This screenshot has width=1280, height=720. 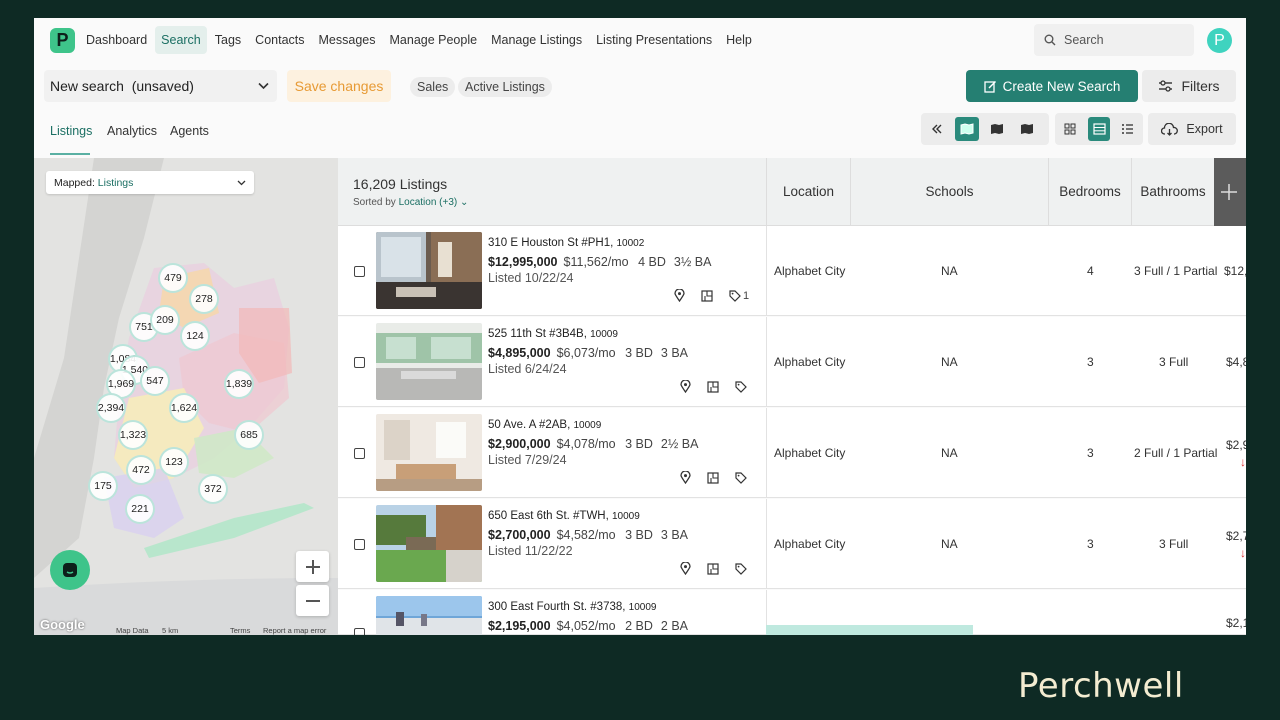 I want to click on nav-messages: Messages, so click(x=347, y=40).